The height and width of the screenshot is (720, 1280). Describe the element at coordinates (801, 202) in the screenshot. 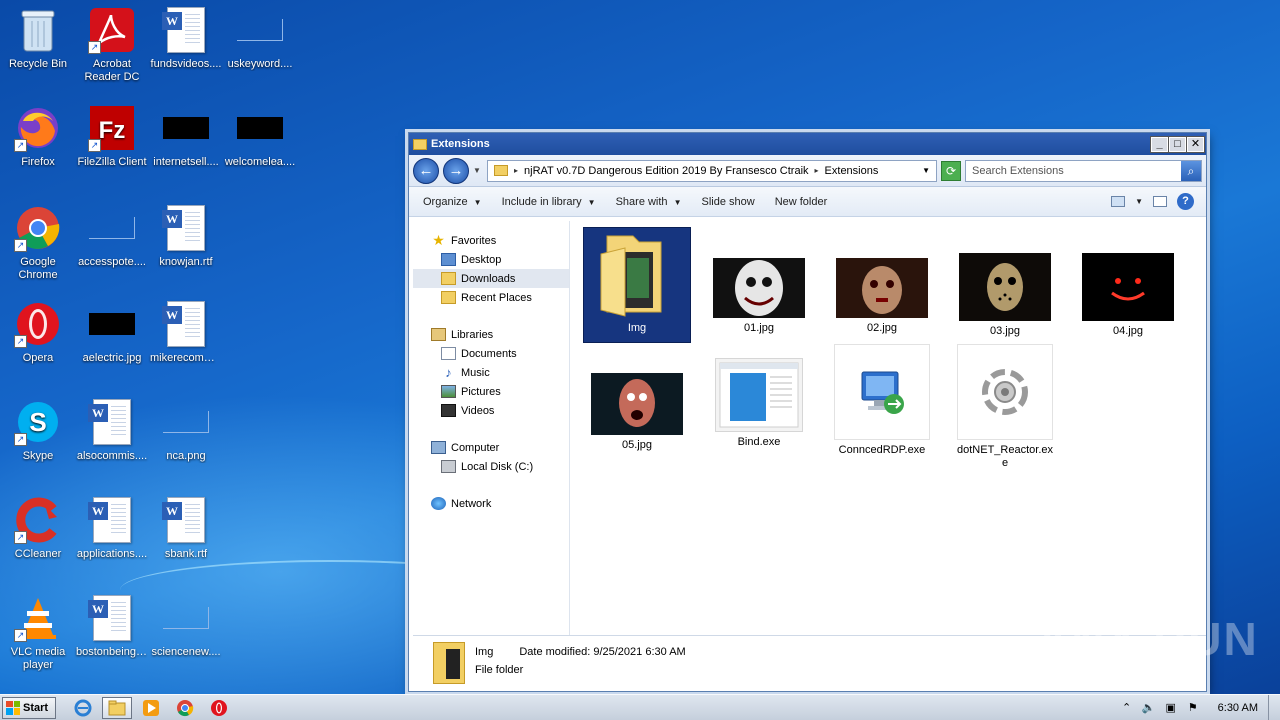

I see `new-folder-button: New folder` at that location.